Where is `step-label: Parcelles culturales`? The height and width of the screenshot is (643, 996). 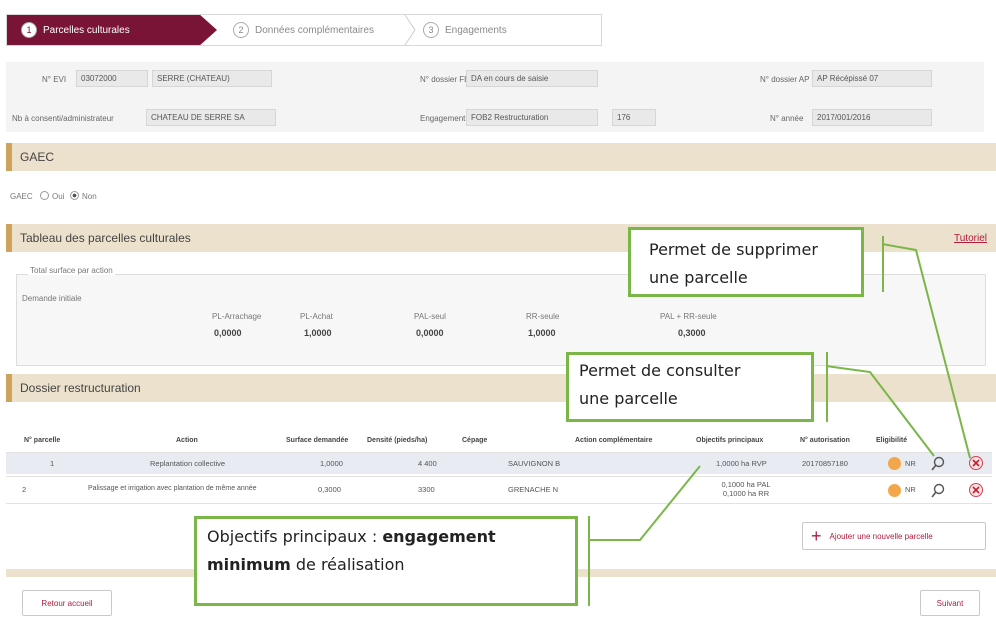
step-label: Parcelles culturales is located at coordinates (86, 30).